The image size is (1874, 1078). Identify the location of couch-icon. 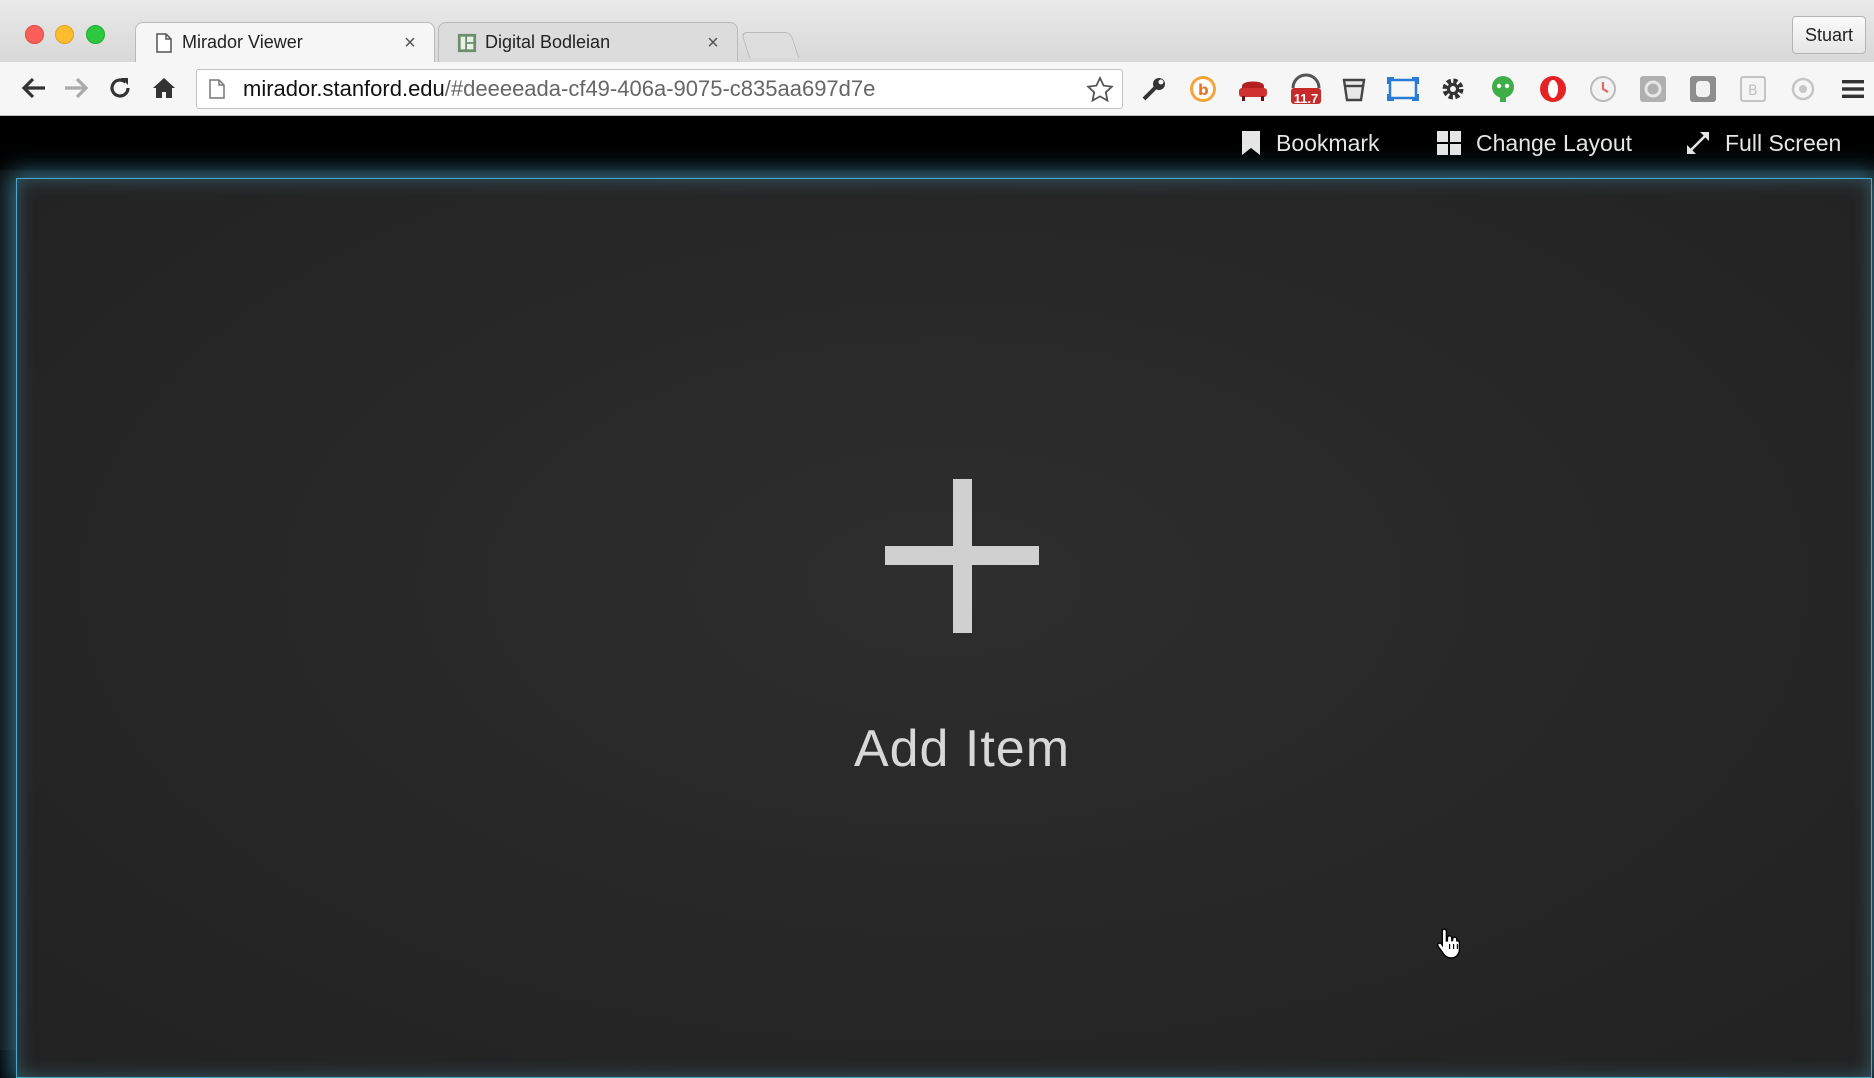
(1253, 91).